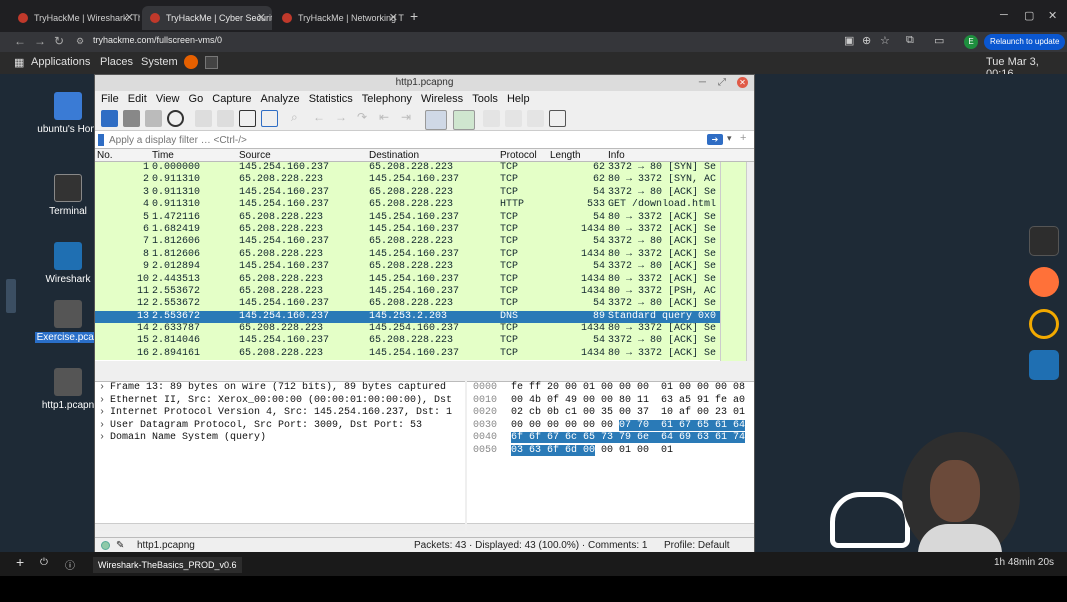 This screenshot has width=1067, height=602. I want to click on terminal-launcher-icon, so click(211, 62).